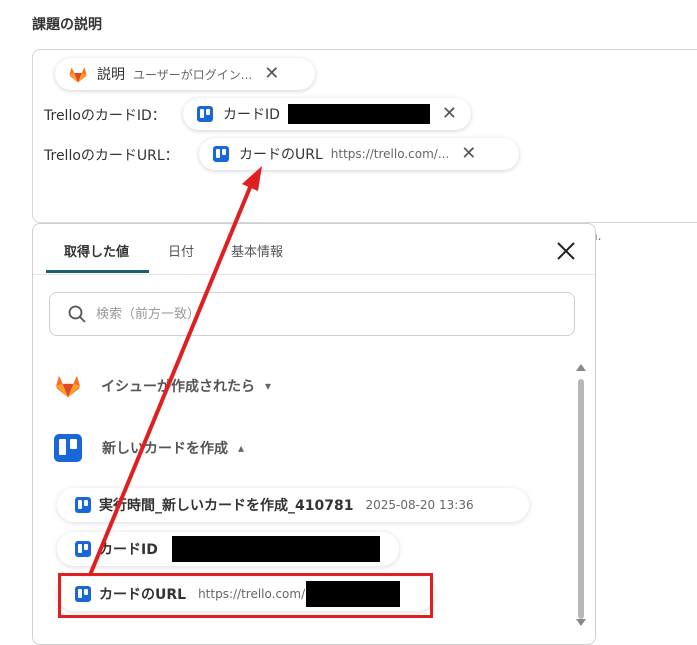 This screenshot has height=645, width=697. I want to click on group-issue-created: イシューが作成されたら ▾, so click(163, 386).